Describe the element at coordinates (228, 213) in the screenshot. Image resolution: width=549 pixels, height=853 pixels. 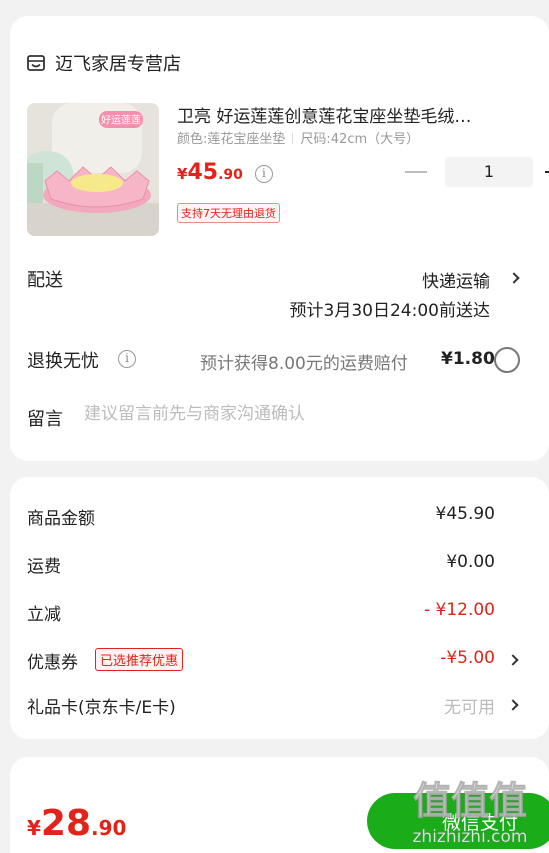
I see `return-policy-tag: 支持7天无理由退货` at that location.